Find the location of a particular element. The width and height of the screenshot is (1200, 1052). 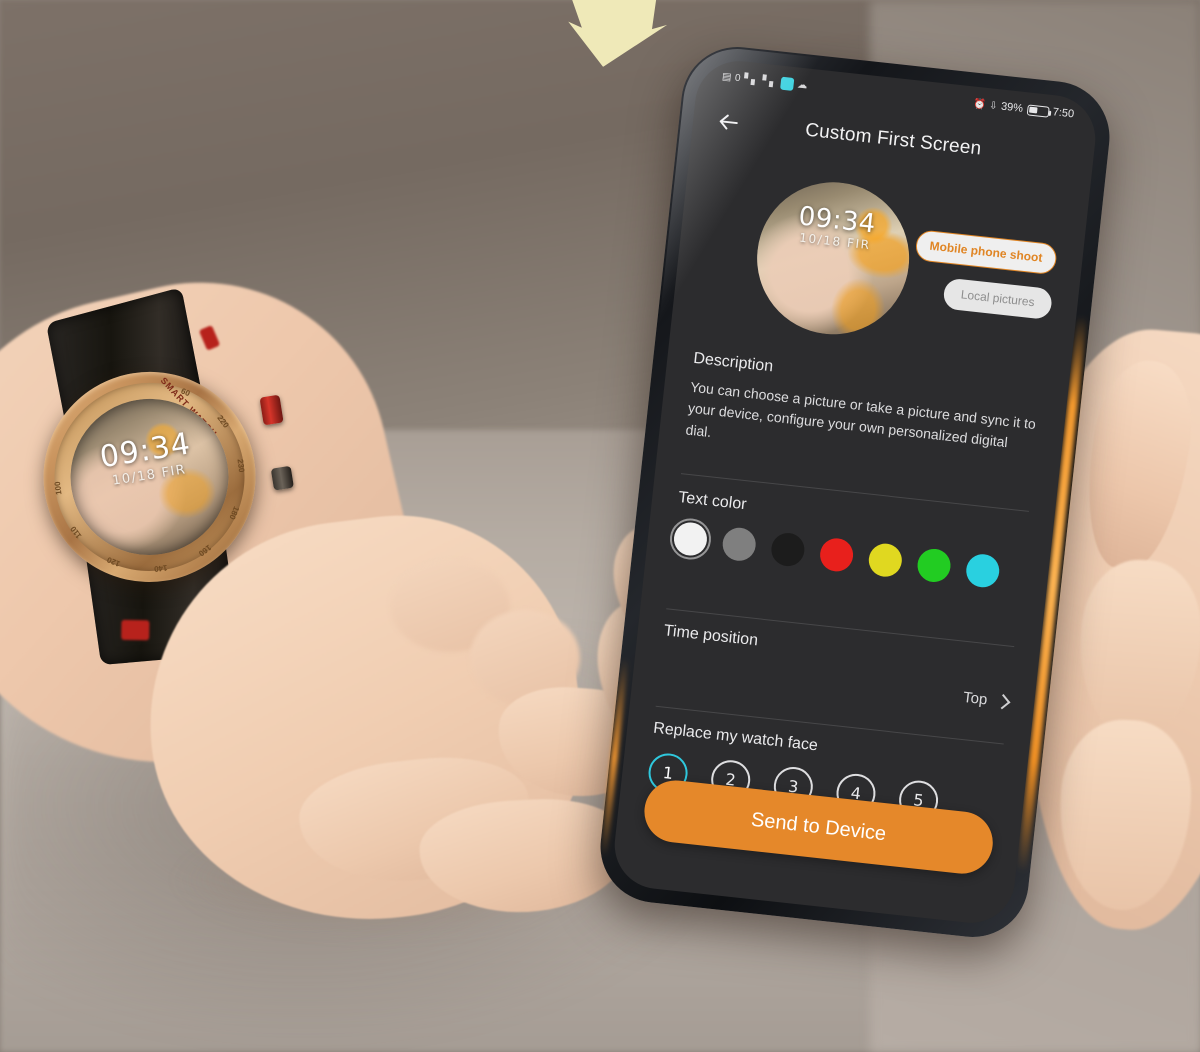

app-chip-icon is located at coordinates (787, 83).